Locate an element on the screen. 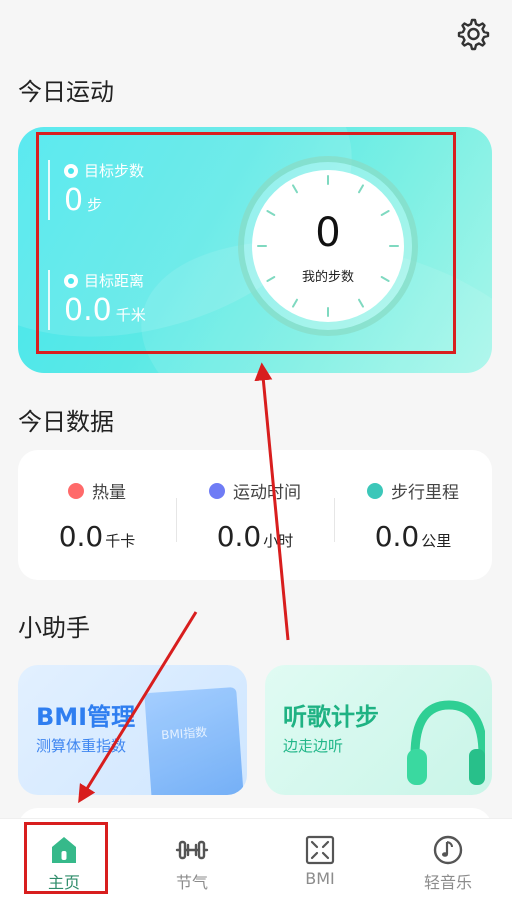 The image size is (512, 900). bmi-book-illustration: BMI指数 is located at coordinates (194, 740).